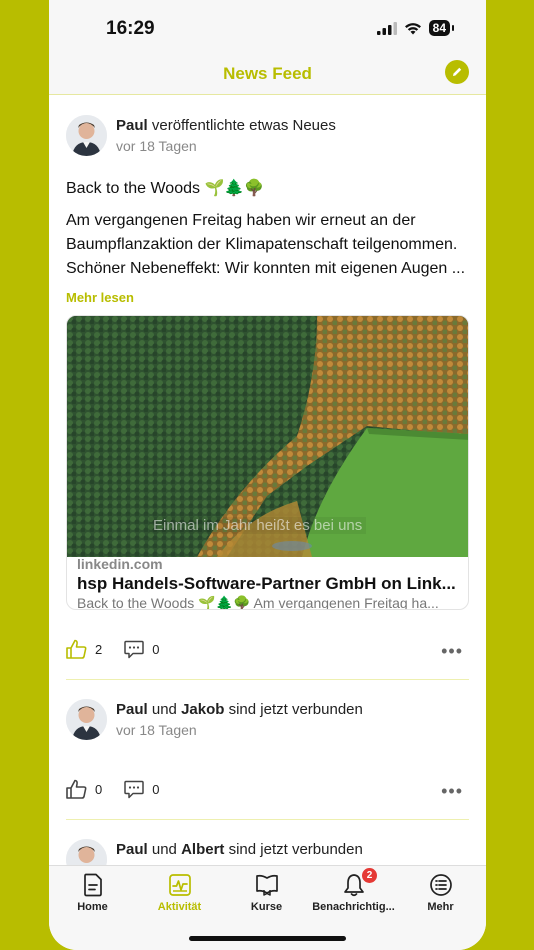 Image resolution: width=534 pixels, height=950 pixels. Describe the element at coordinates (202, 849) in the screenshot. I see `author-name: Albert` at that location.